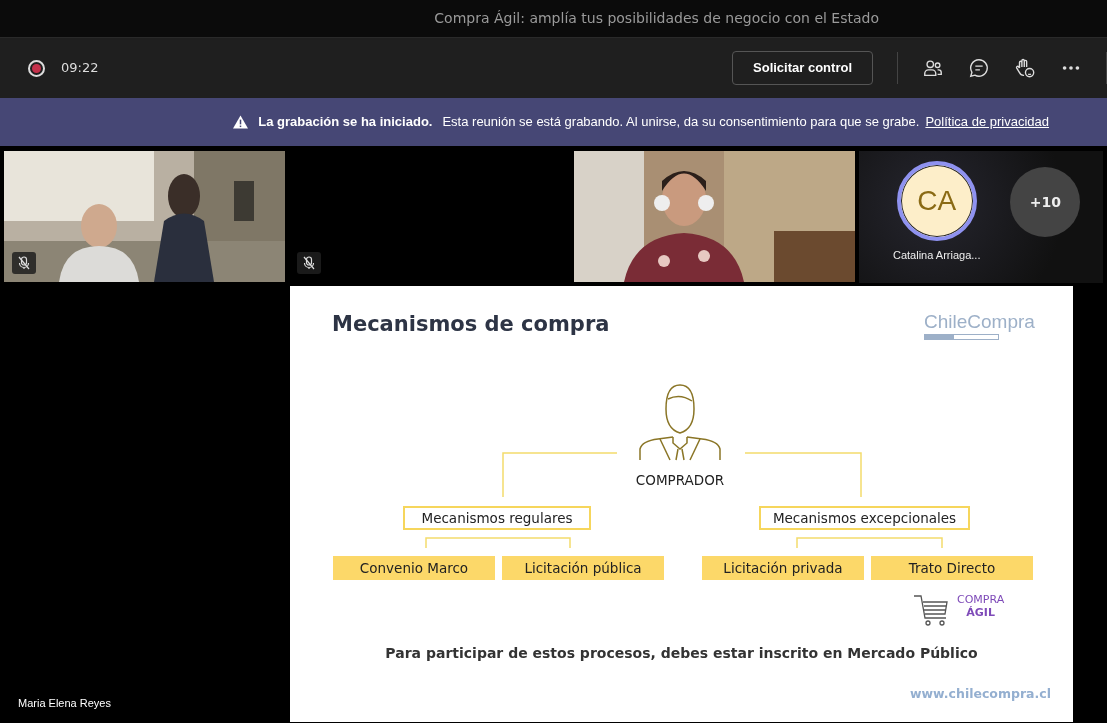 The image size is (1107, 723). What do you see at coordinates (952, 568) in the screenshot?
I see `mechanism-box: Trato Directo` at bounding box center [952, 568].